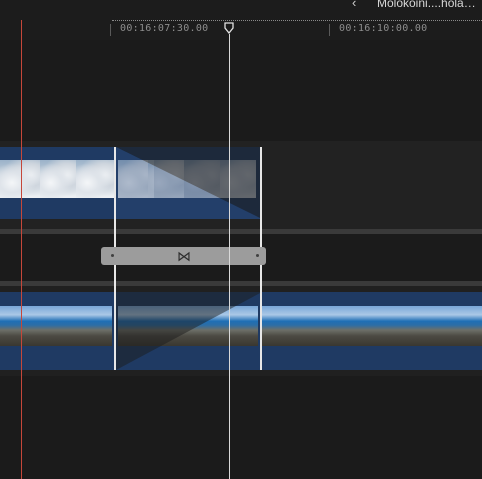  What do you see at coordinates (297, 20) in the screenshot?
I see `ruler-dotted-range` at bounding box center [297, 20].